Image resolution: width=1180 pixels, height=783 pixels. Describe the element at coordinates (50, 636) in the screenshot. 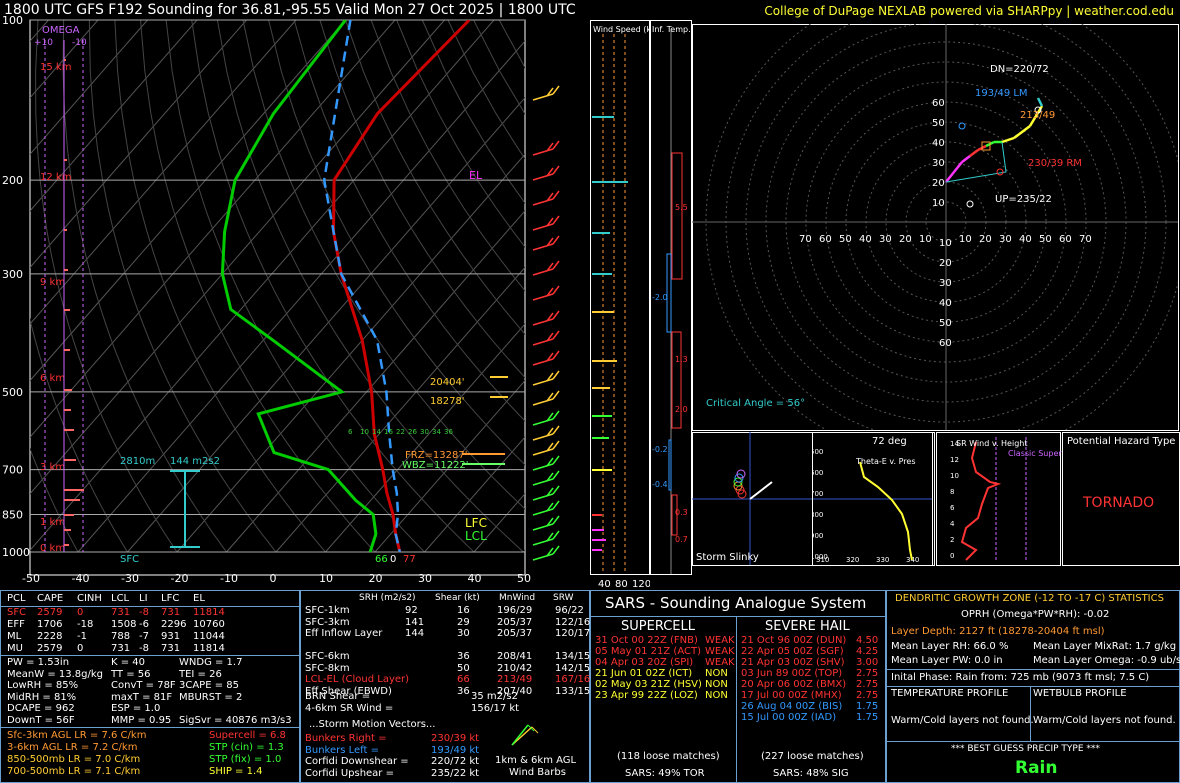

I see `parcel-cell: 2228` at that location.